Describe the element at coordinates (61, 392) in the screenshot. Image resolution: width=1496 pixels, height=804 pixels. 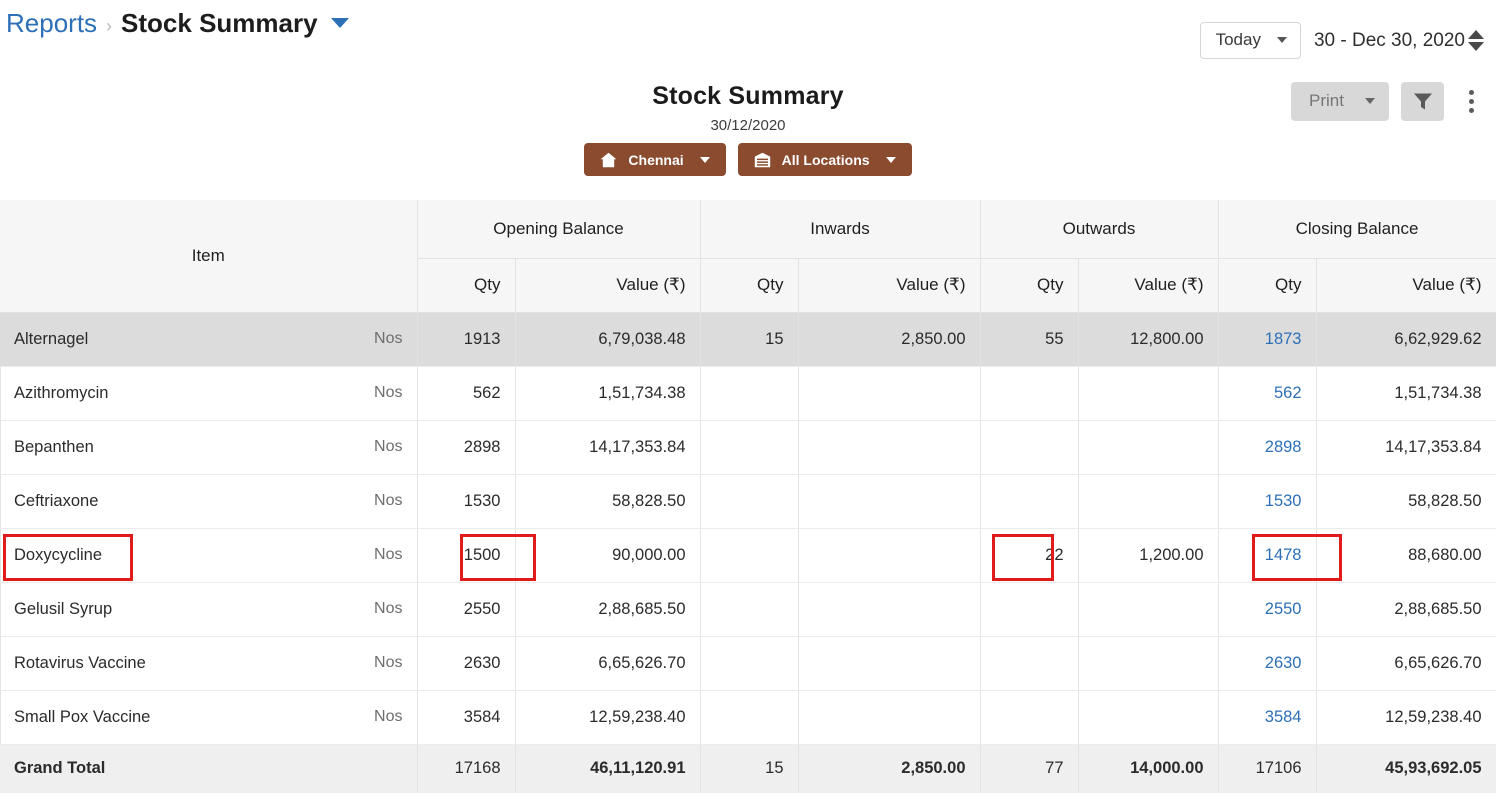
I see `item-name: Azithromycin` at that location.